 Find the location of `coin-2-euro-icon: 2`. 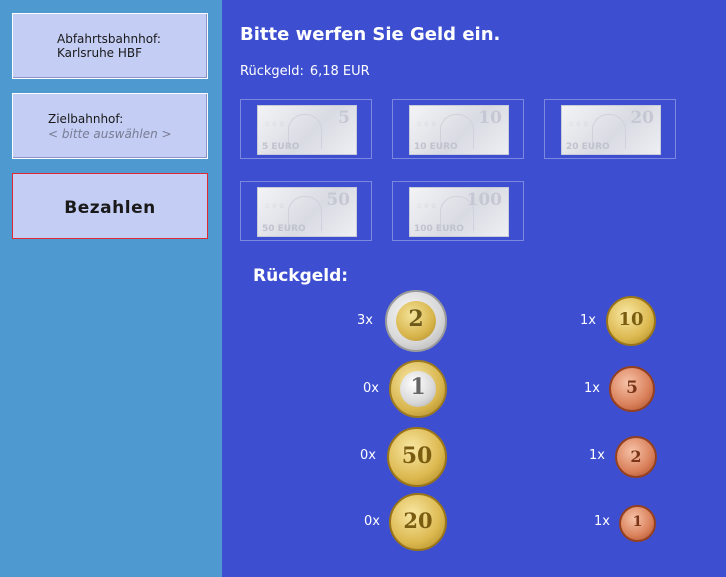

coin-2-euro-icon: 2 is located at coordinates (416, 321).